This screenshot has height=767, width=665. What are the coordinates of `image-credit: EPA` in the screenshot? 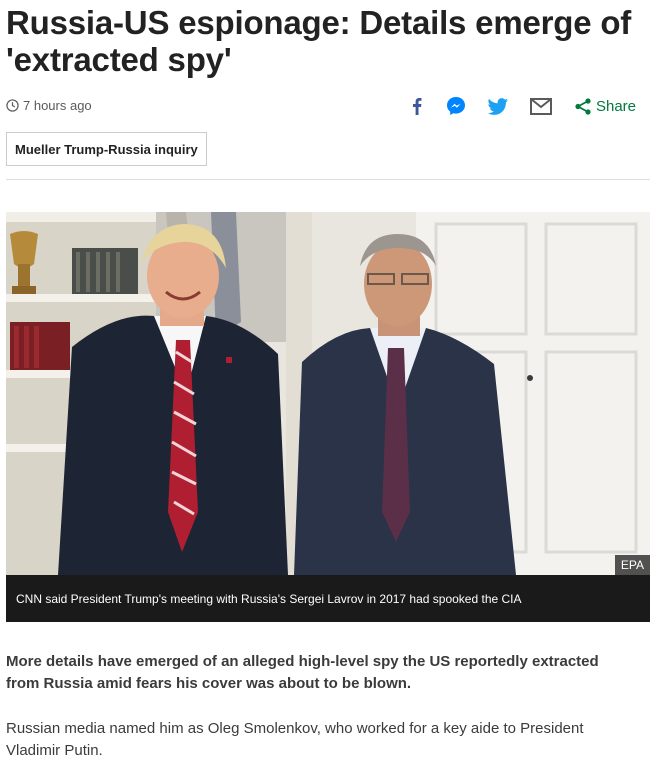 It's located at (632, 565).